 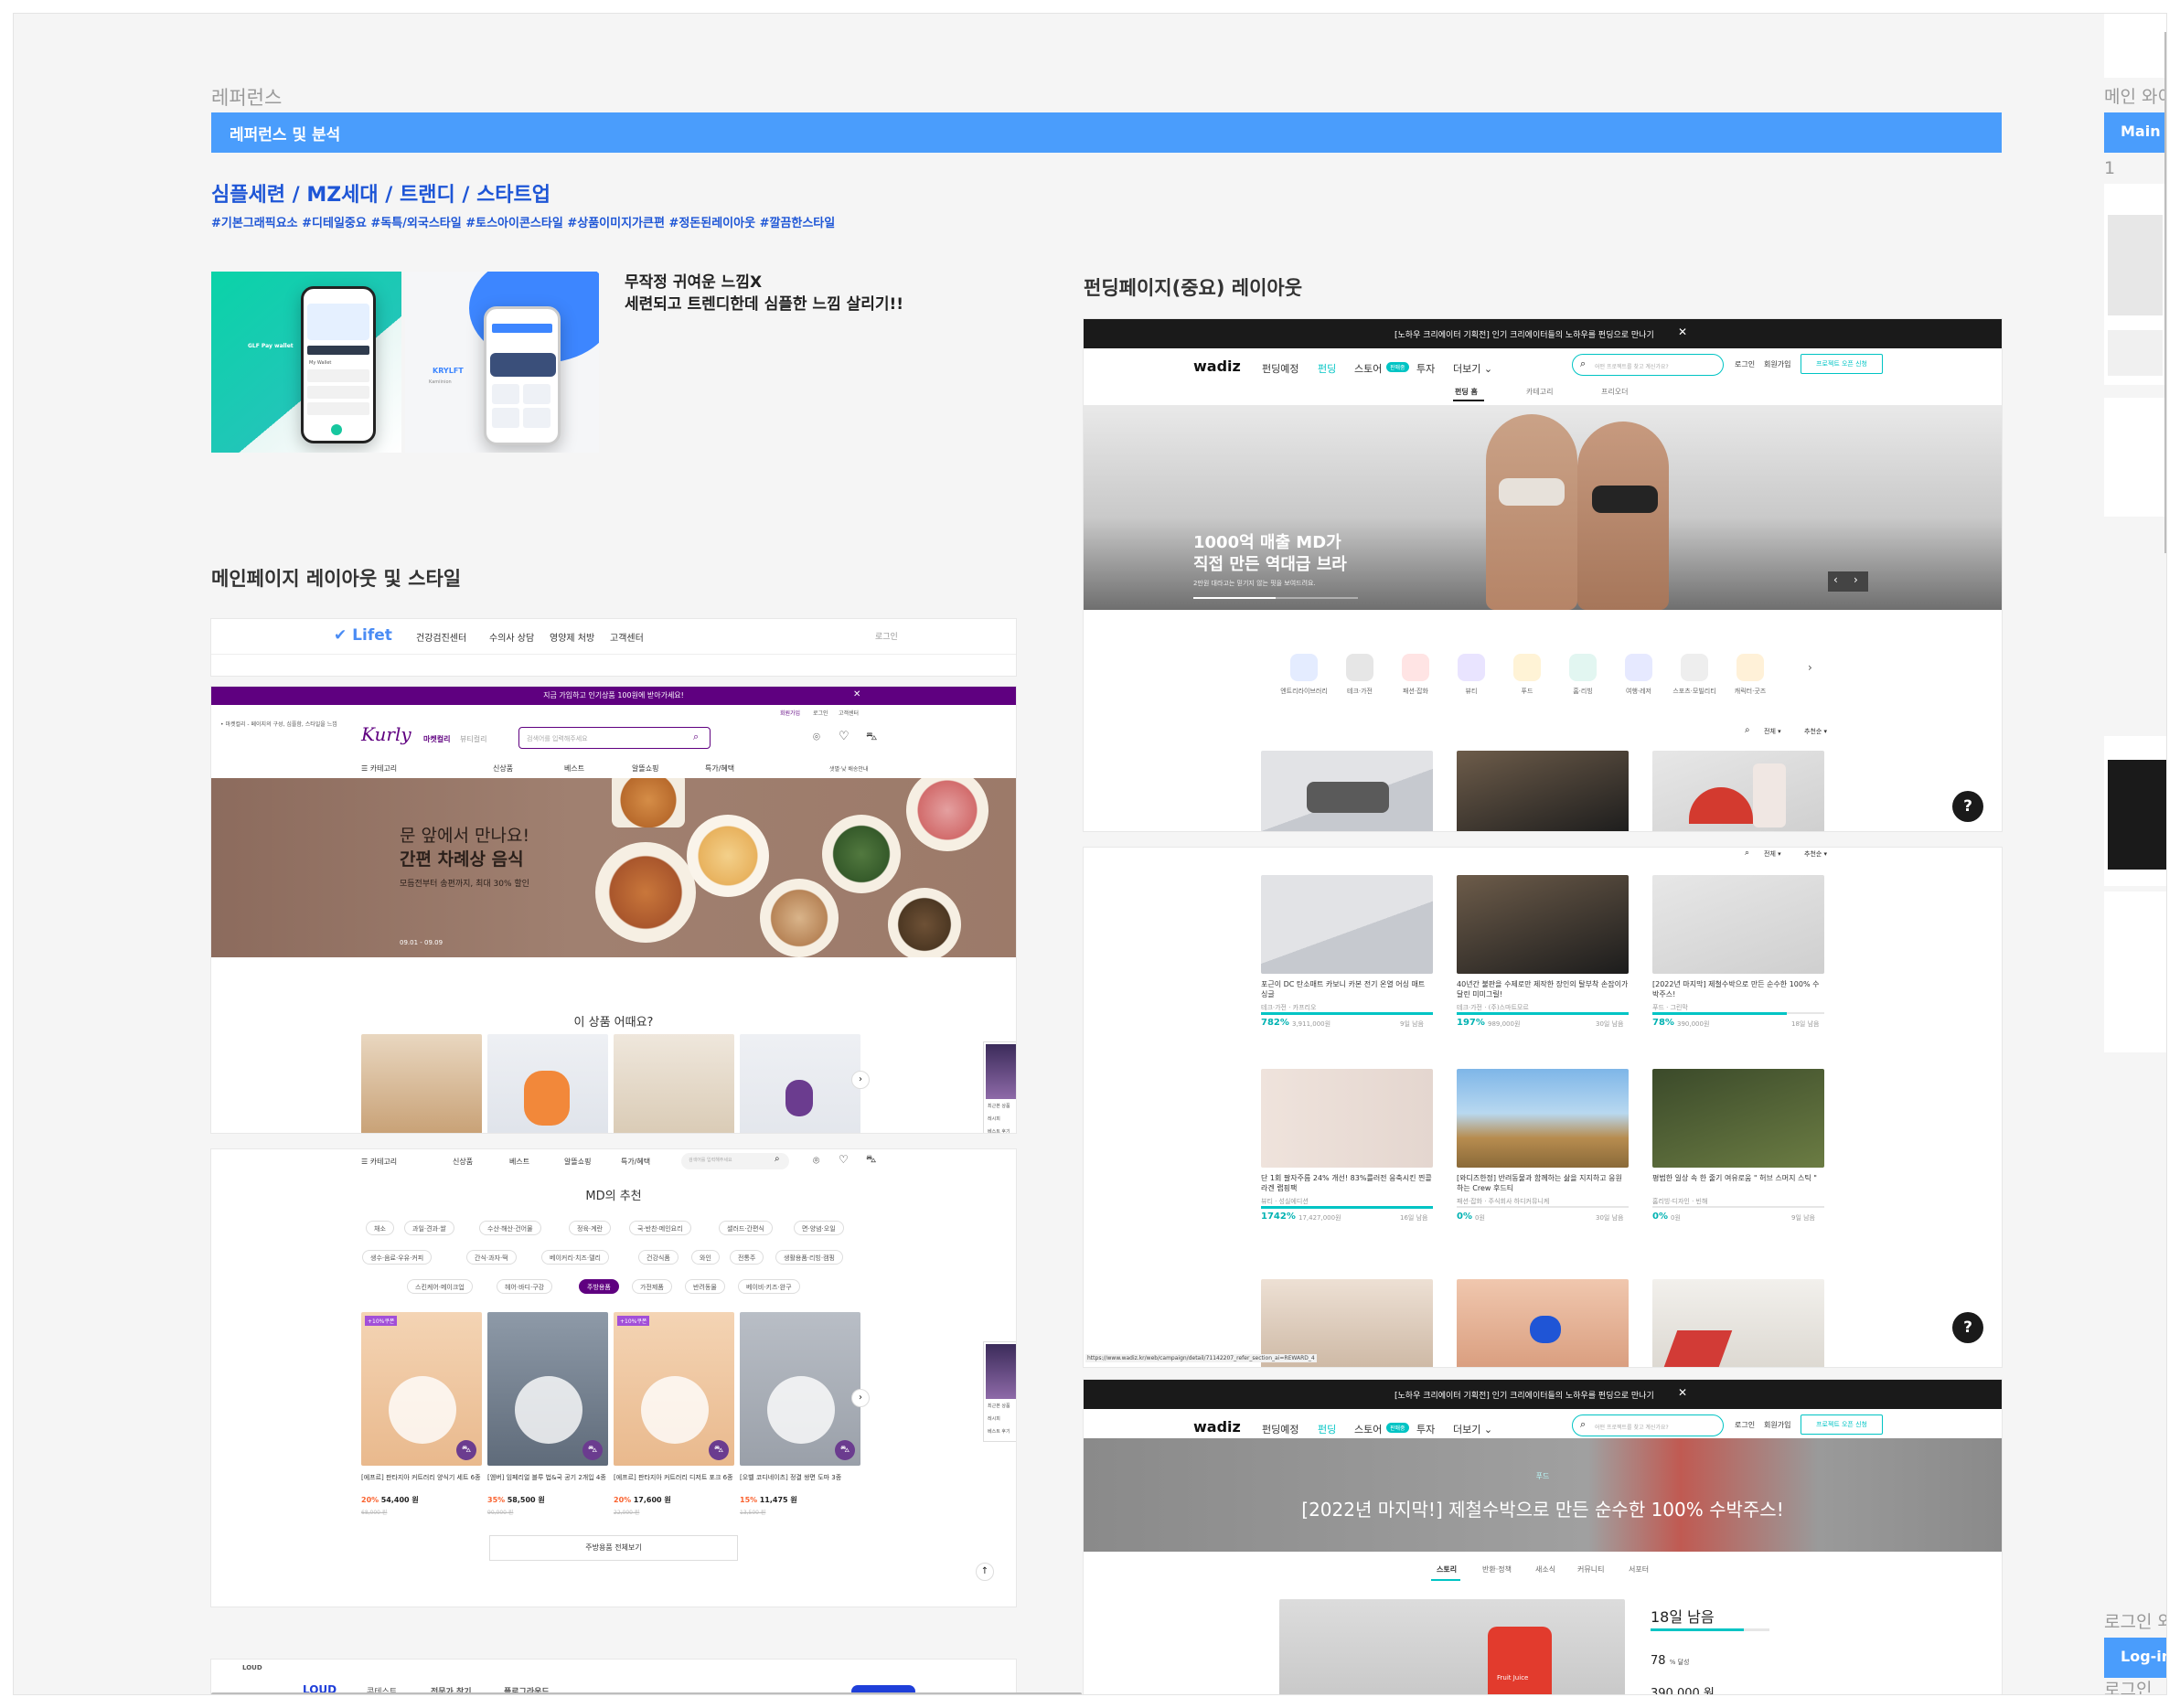 I want to click on filter-sort: 추천순 ▾, so click(x=1815, y=732).